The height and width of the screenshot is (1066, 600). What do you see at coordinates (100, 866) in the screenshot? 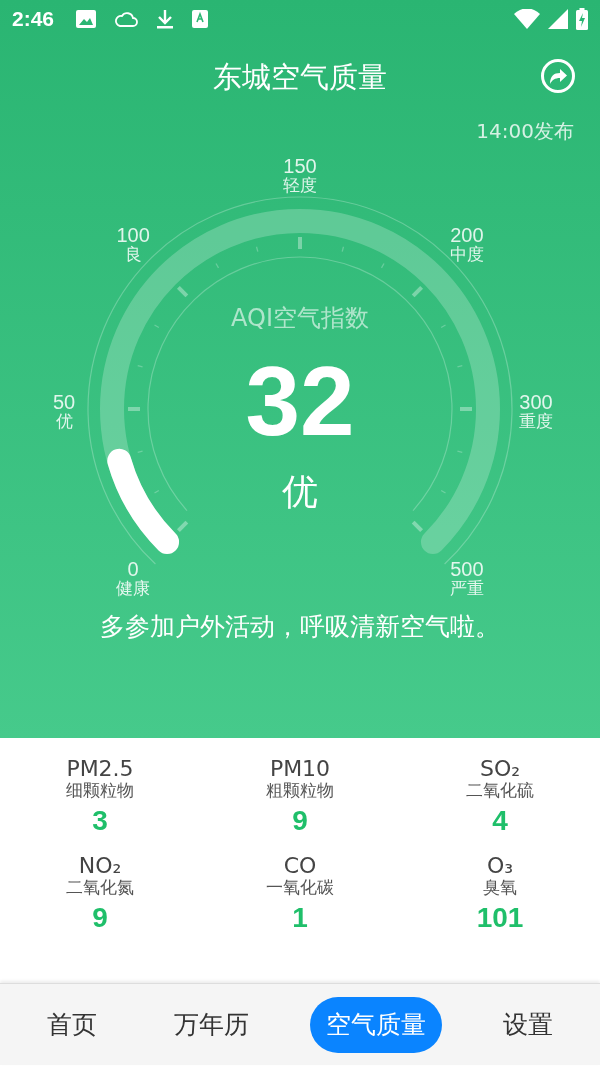
I see `pollutant-name: NO₂` at bounding box center [100, 866].